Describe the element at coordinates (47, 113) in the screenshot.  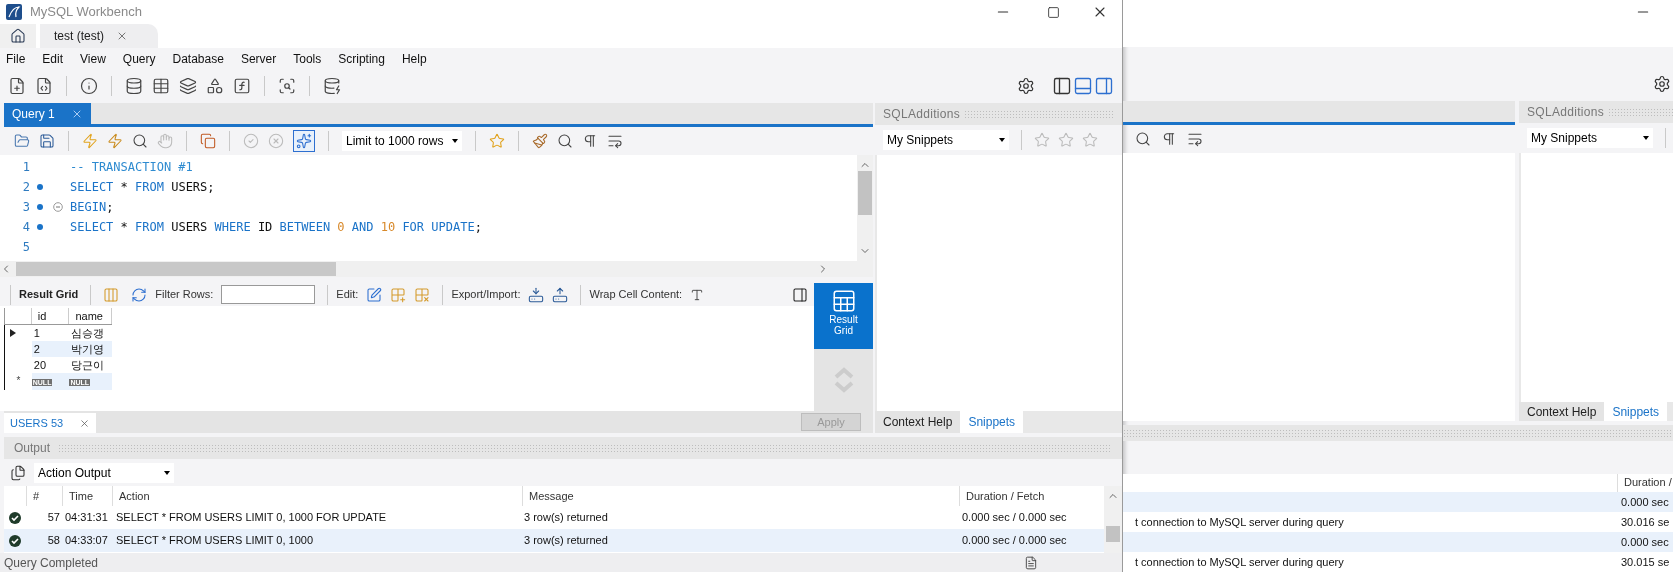
I see `query-tab: Query 1` at that location.